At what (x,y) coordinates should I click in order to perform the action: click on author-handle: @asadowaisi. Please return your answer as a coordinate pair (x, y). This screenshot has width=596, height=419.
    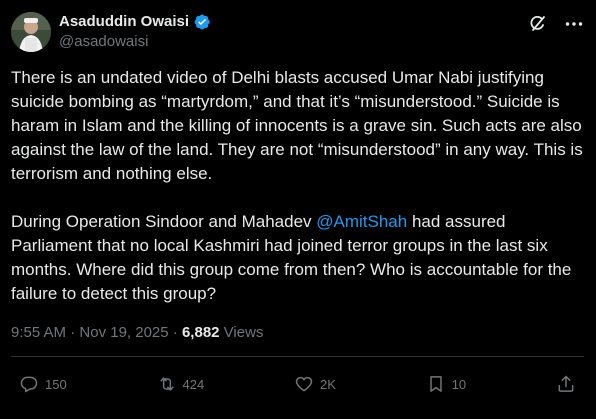
    Looking at the image, I should click on (135, 42).